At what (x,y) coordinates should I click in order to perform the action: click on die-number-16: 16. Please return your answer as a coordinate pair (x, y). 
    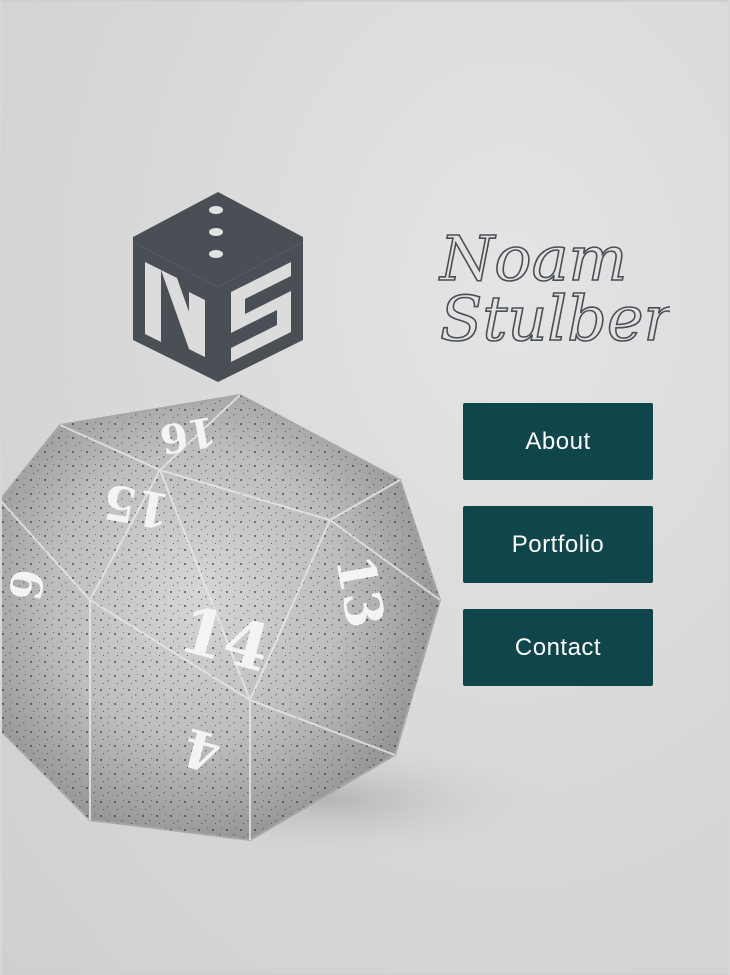
    Looking at the image, I should click on (187, 435).